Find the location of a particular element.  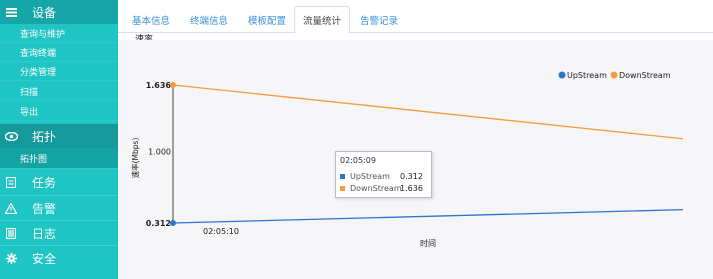

task-icon is located at coordinates (11, 182).